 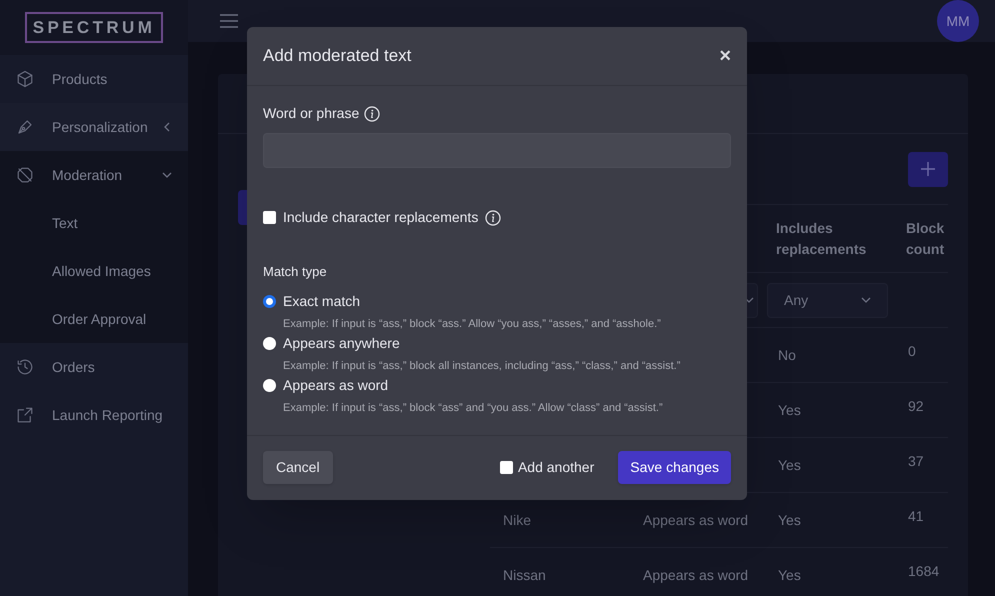 What do you see at coordinates (94, 175) in the screenshot?
I see `sidebar-item: Moderation` at bounding box center [94, 175].